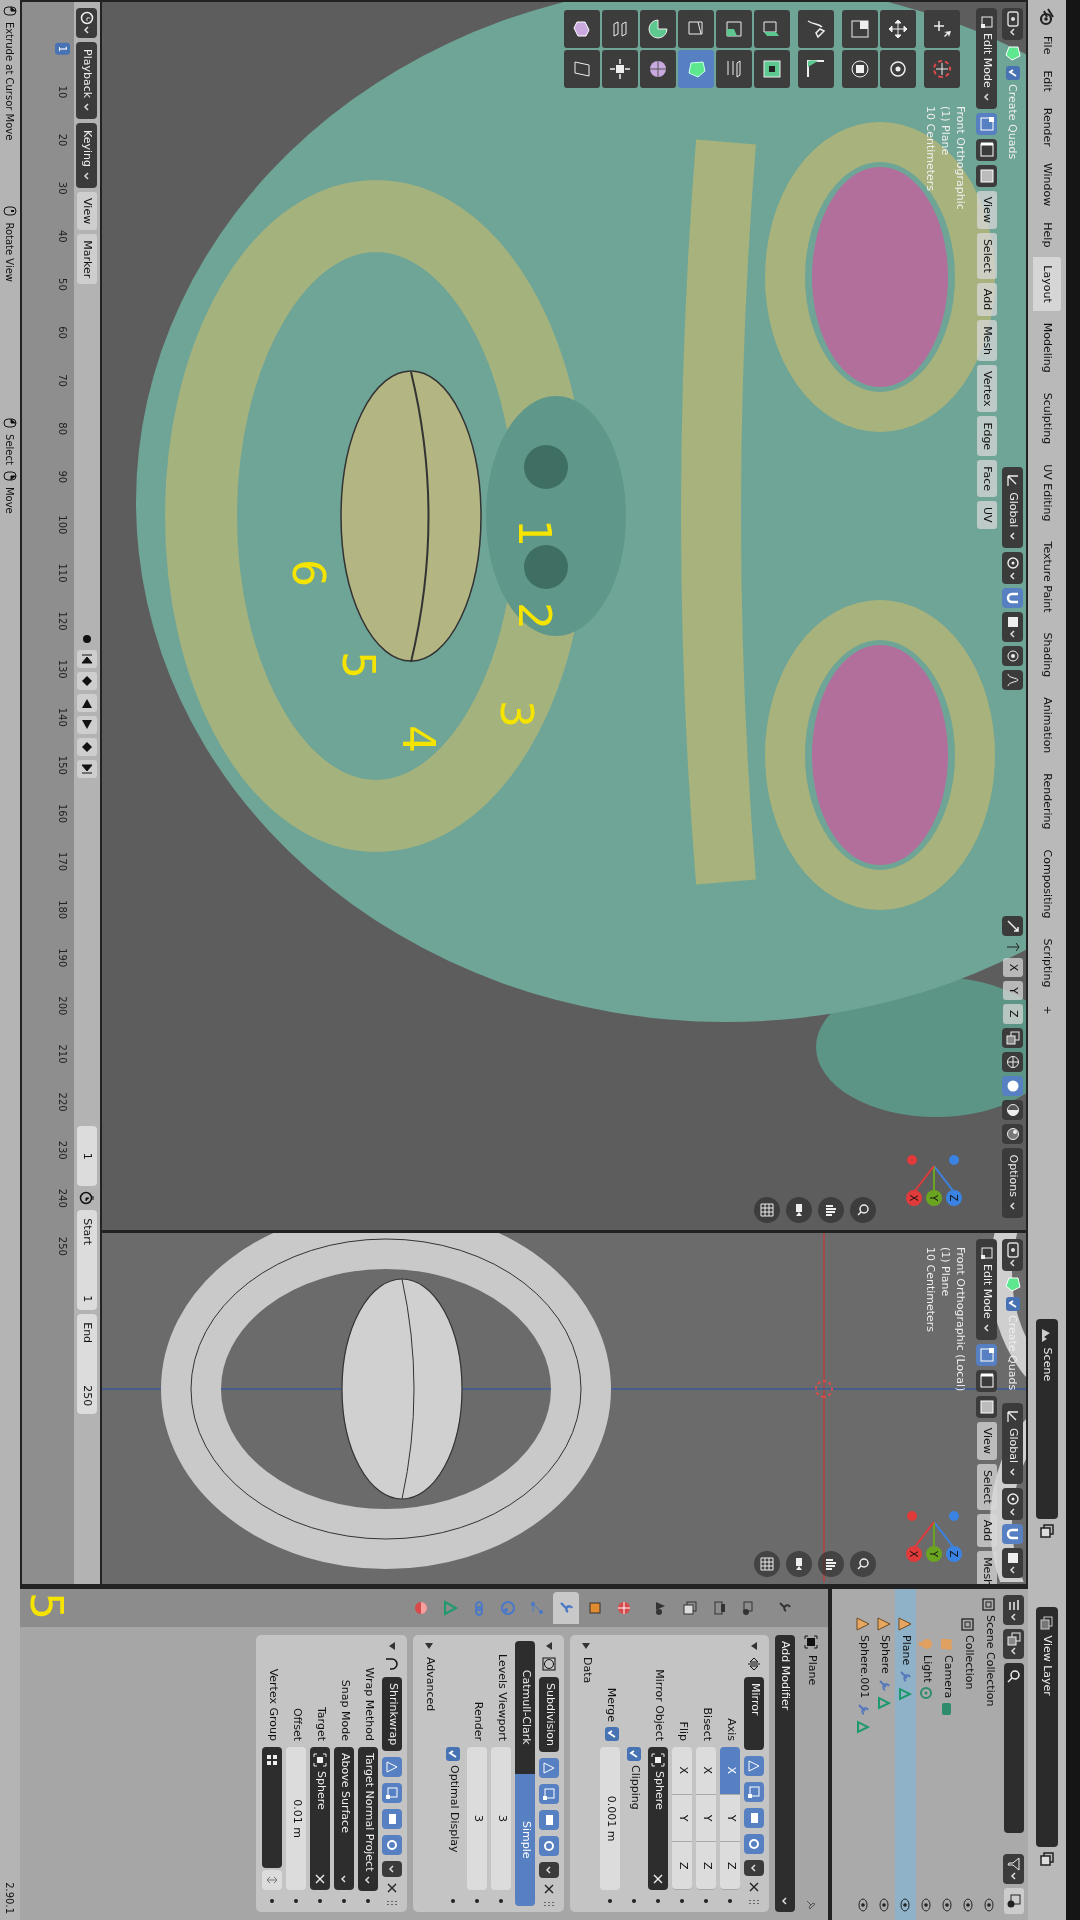  Describe the element at coordinates (634, 1778) in the screenshot. I see `checkbox: Clipping` at that location.